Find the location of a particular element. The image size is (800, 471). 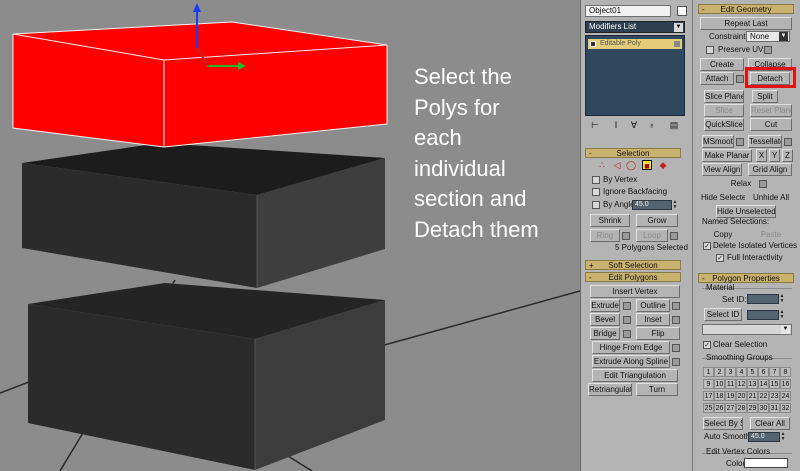

bevel-button: Bevel is located at coordinates (605, 319).